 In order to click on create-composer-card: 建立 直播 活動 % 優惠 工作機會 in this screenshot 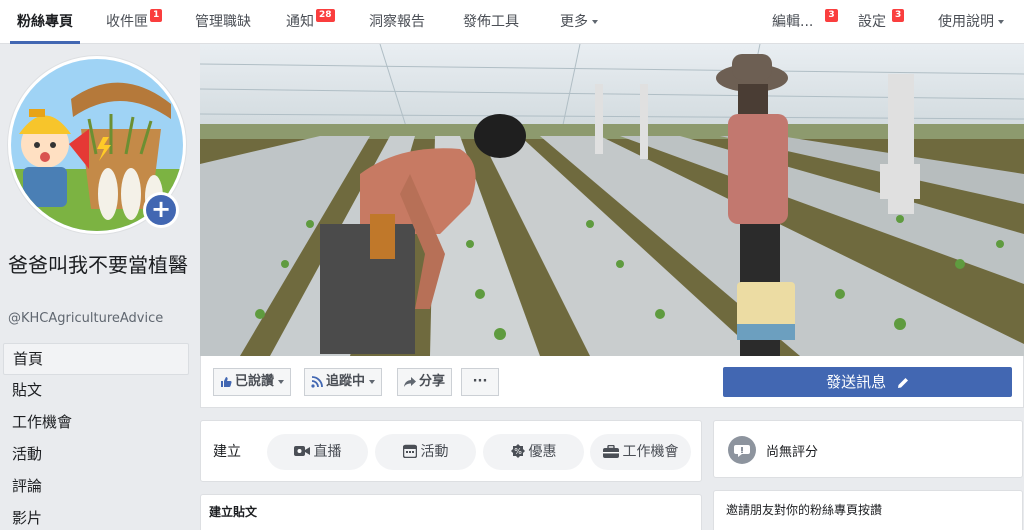, I will do `click(451, 451)`.